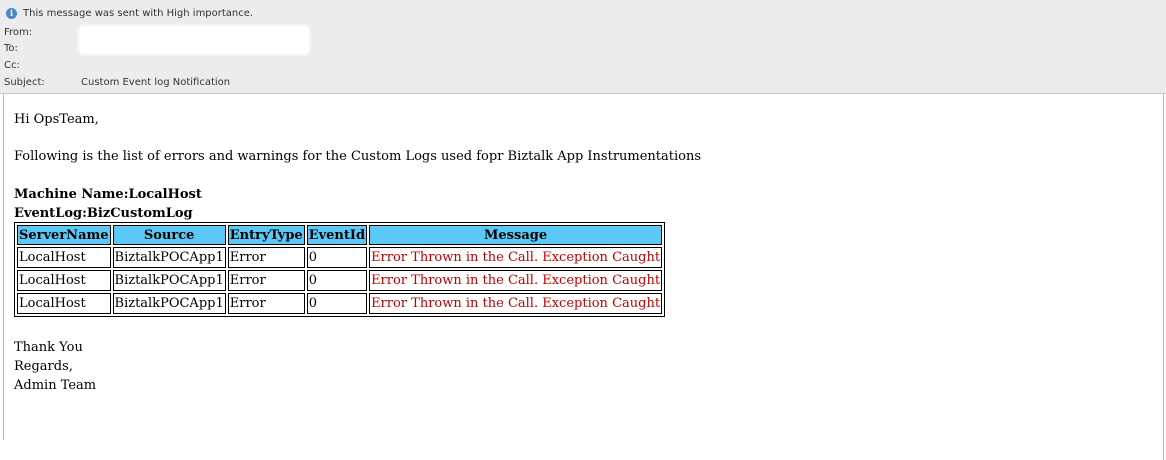 The image size is (1166, 460). What do you see at coordinates (42, 66) in the screenshot?
I see `cc-row: Cc:` at bounding box center [42, 66].